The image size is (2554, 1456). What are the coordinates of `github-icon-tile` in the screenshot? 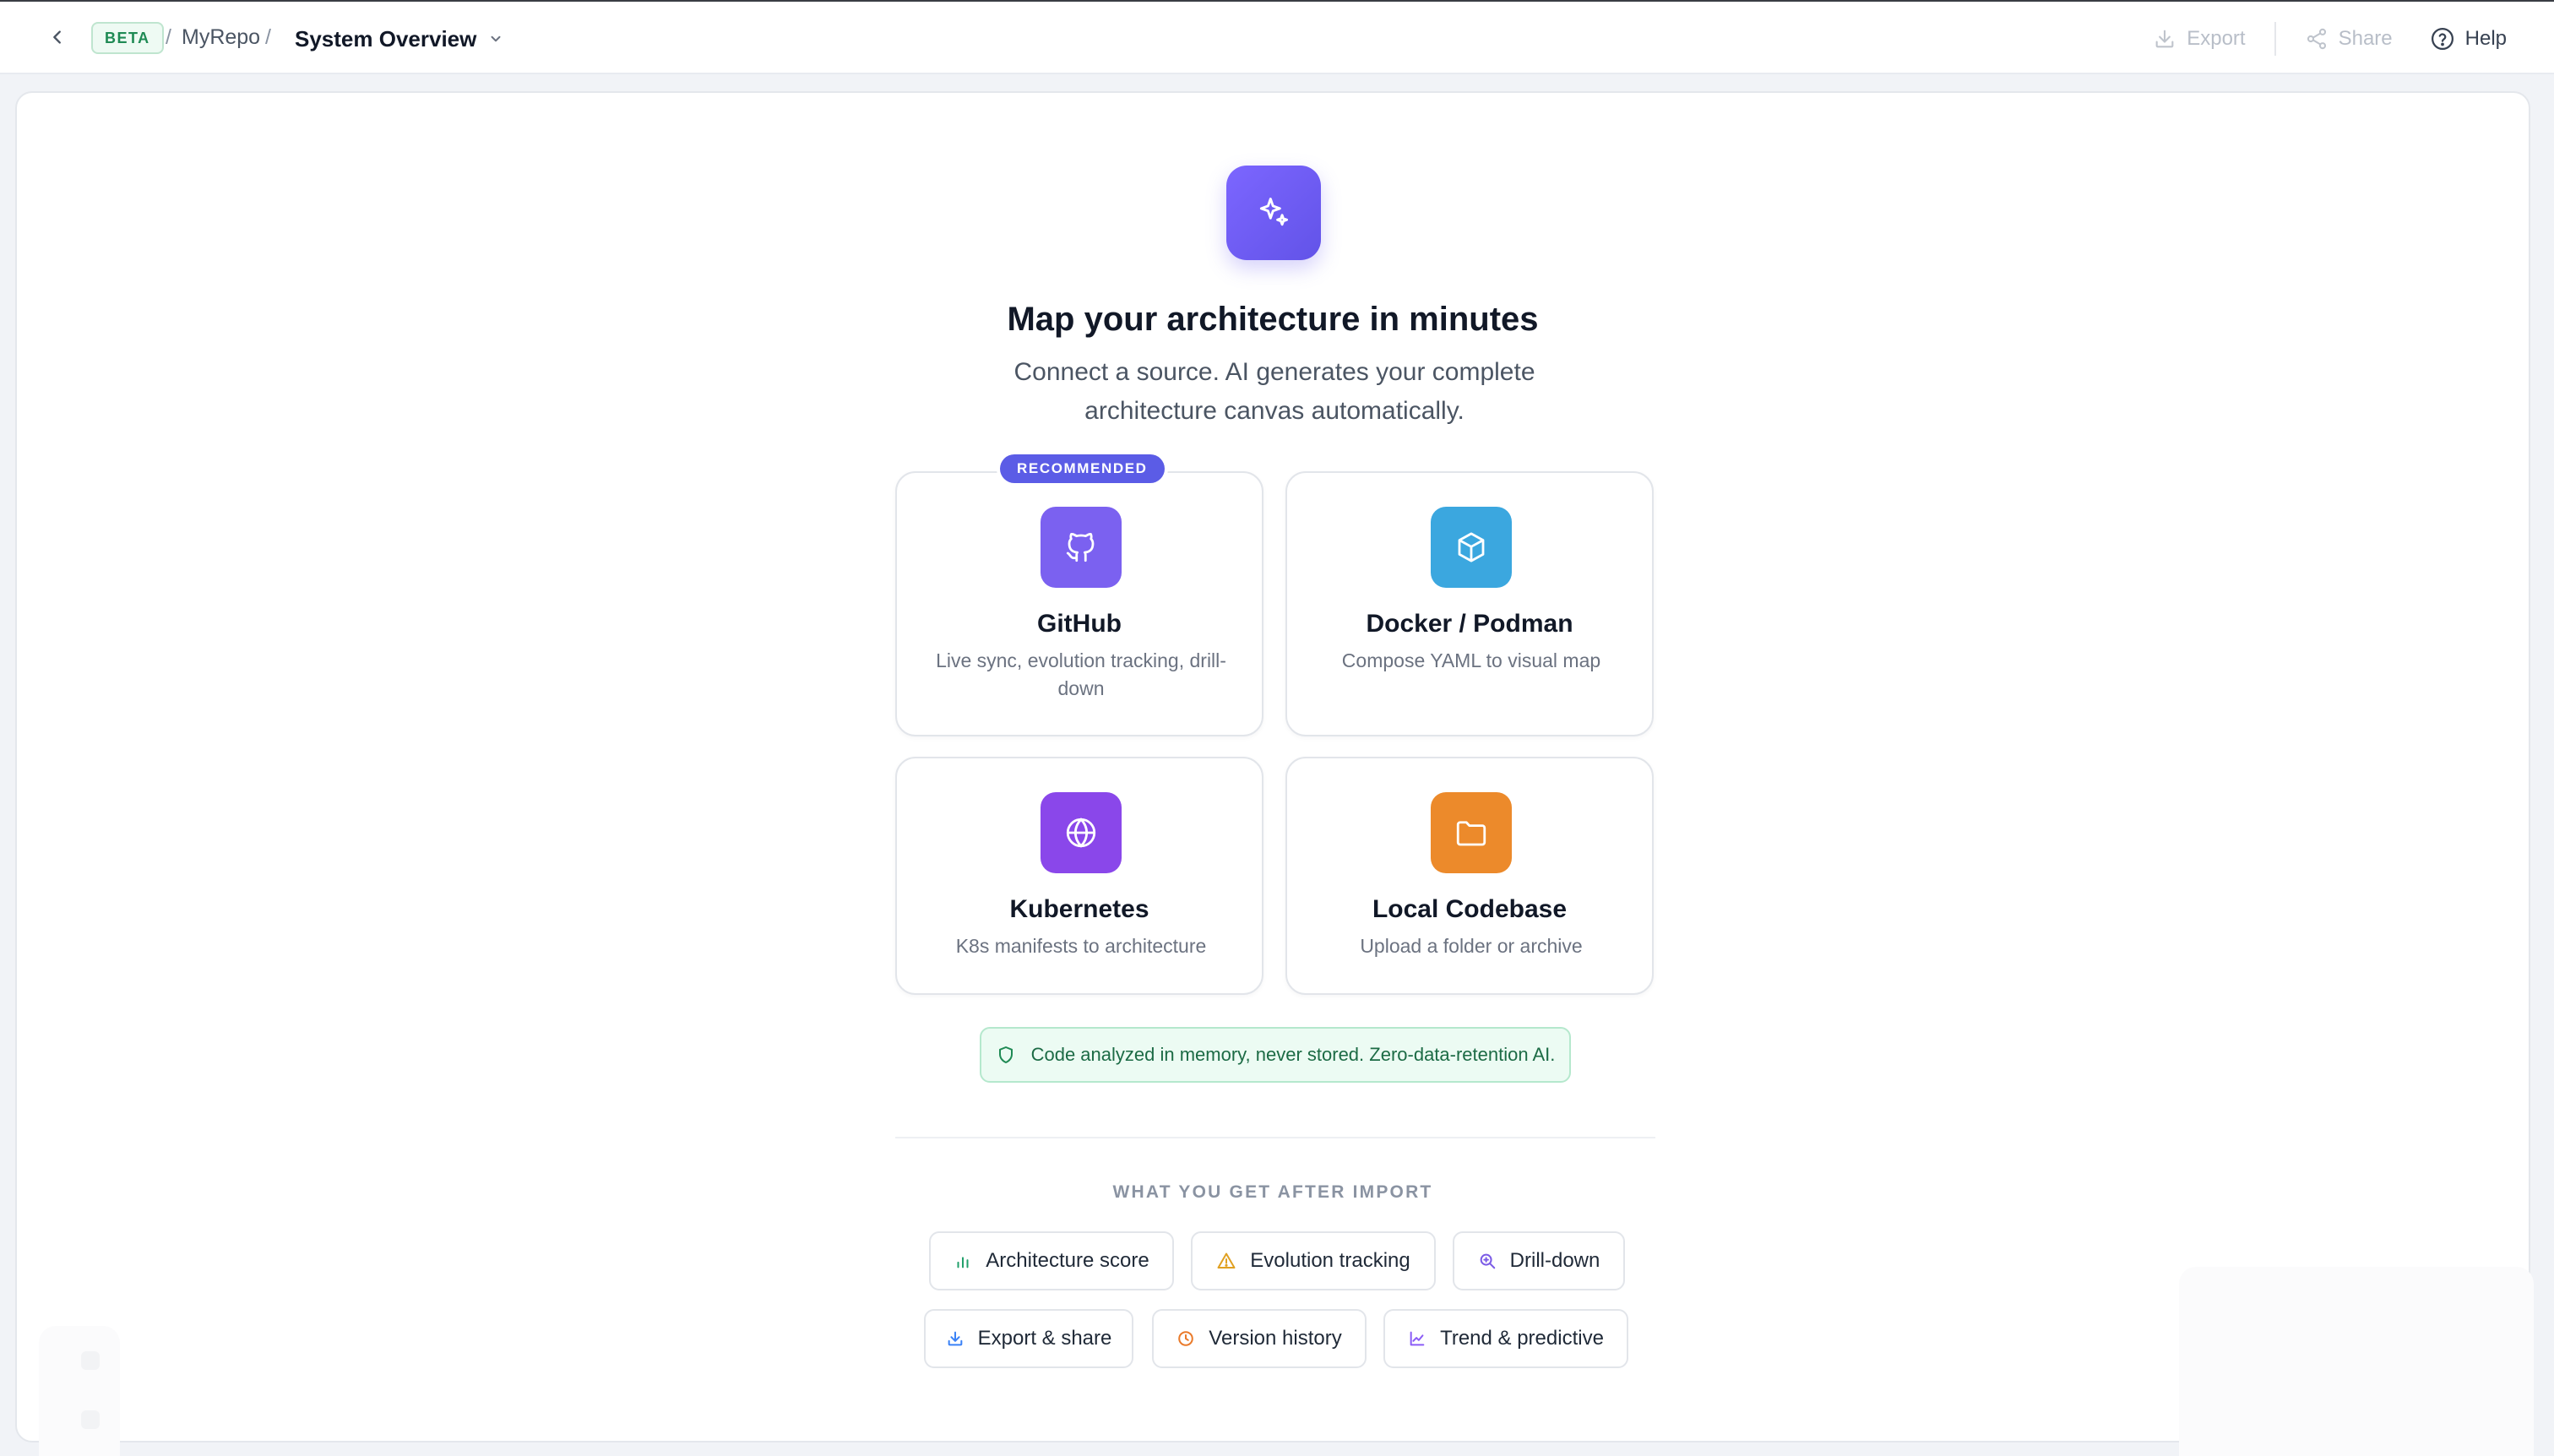 It's located at (1081, 547).